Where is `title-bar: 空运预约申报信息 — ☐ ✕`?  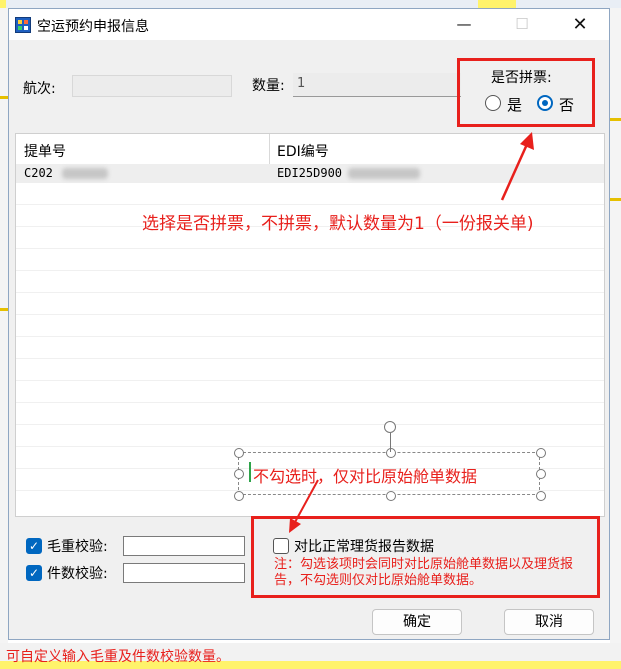 title-bar: 空运预约申报信息 — ☐ ✕ is located at coordinates (309, 24).